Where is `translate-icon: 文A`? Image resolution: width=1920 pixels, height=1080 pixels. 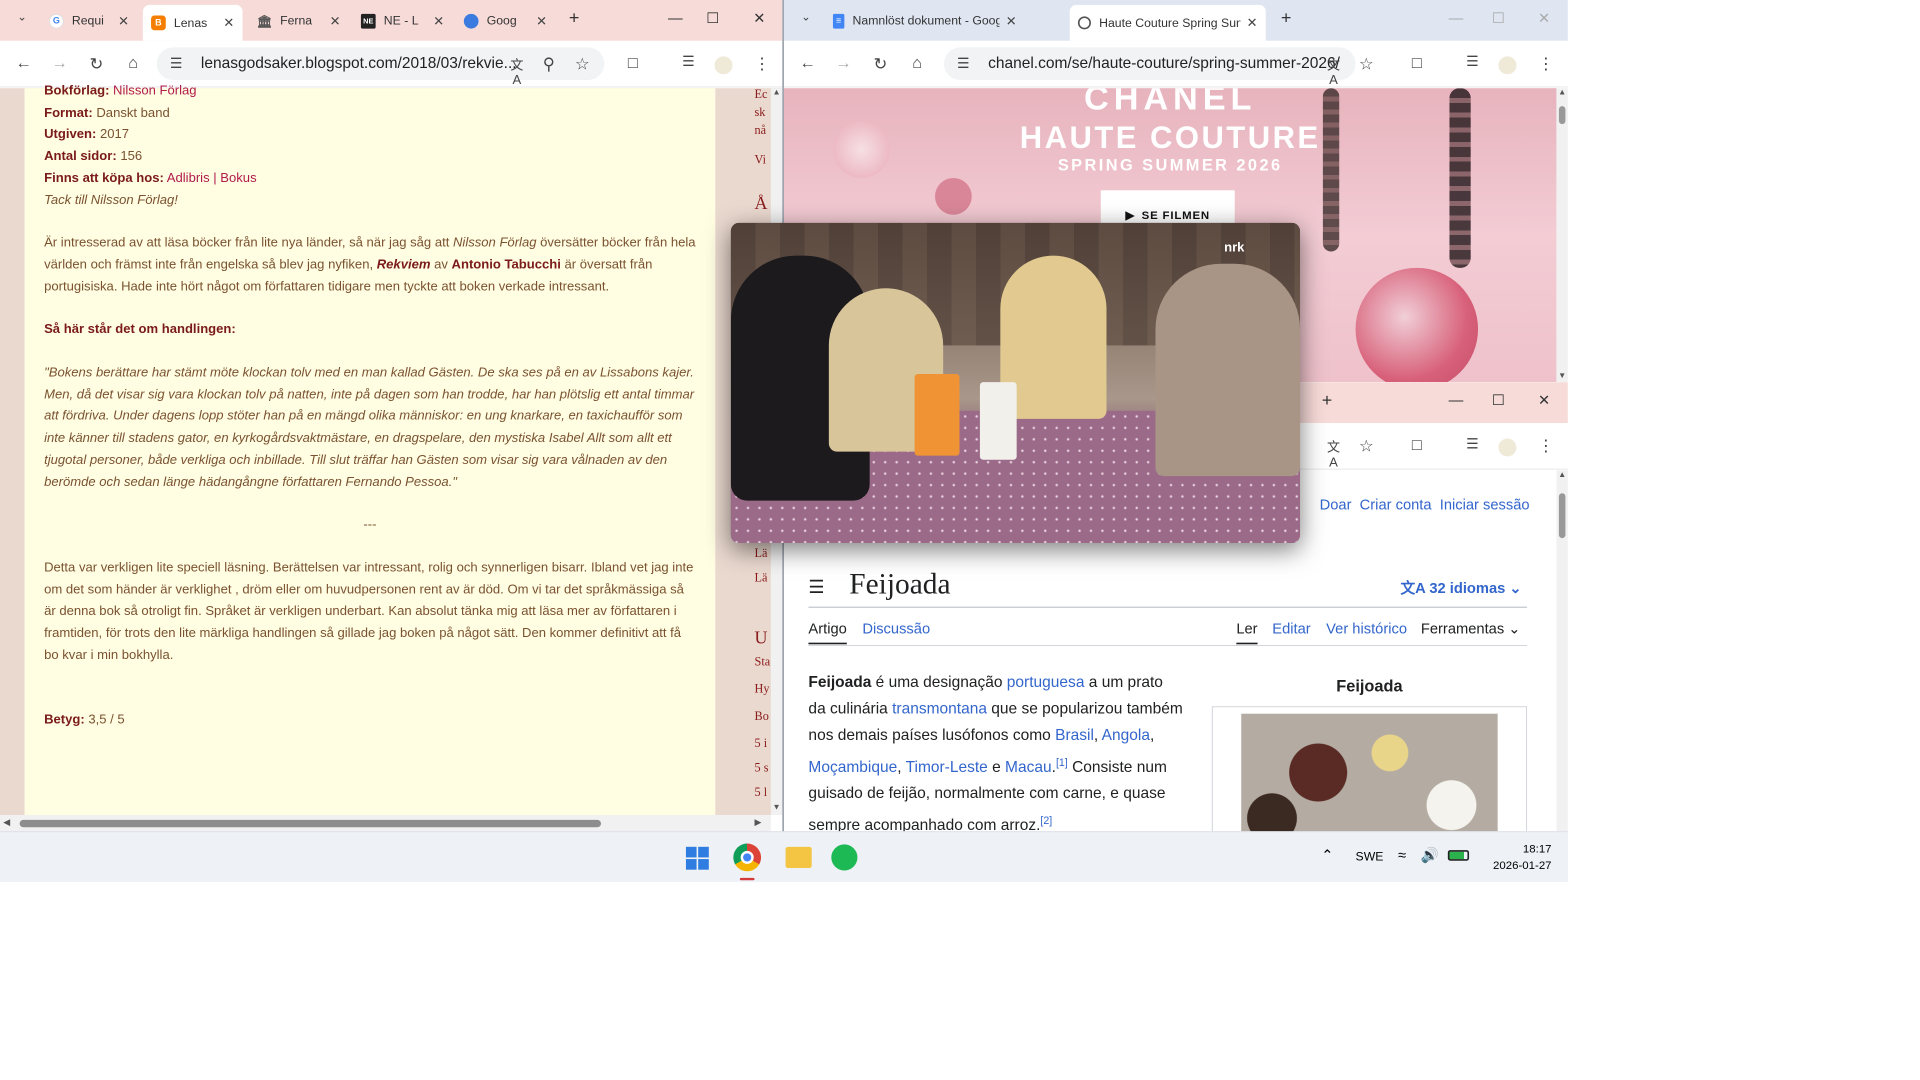 translate-icon: 文A is located at coordinates (1333, 71).